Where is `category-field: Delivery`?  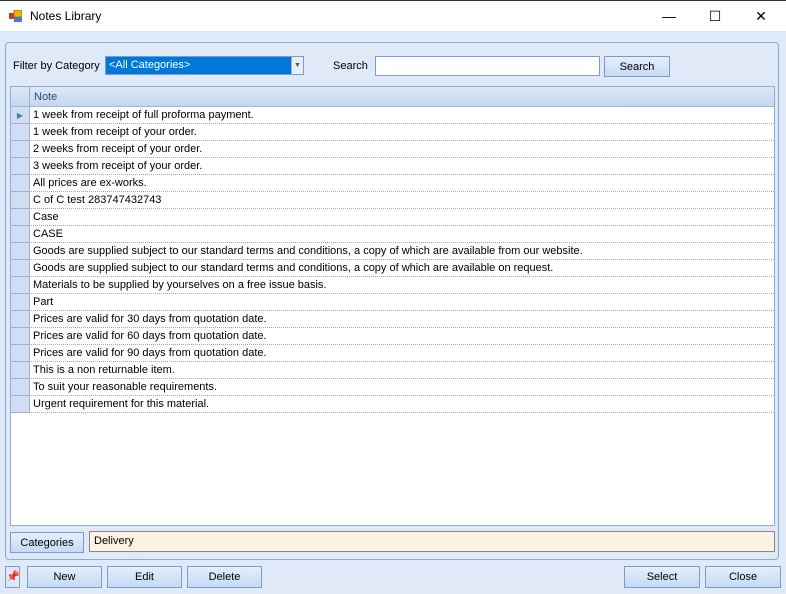
category-field: Delivery is located at coordinates (432, 541).